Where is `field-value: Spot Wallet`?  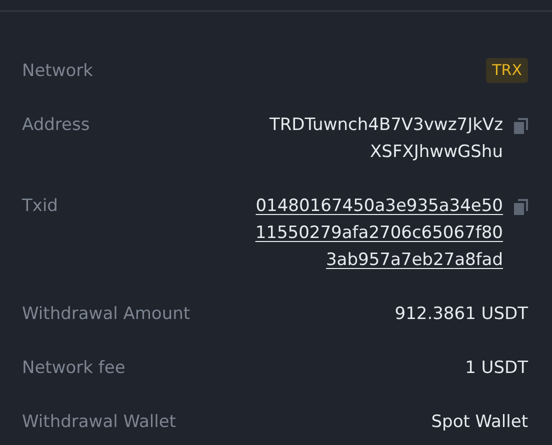 field-value: Spot Wallet is located at coordinates (479, 422).